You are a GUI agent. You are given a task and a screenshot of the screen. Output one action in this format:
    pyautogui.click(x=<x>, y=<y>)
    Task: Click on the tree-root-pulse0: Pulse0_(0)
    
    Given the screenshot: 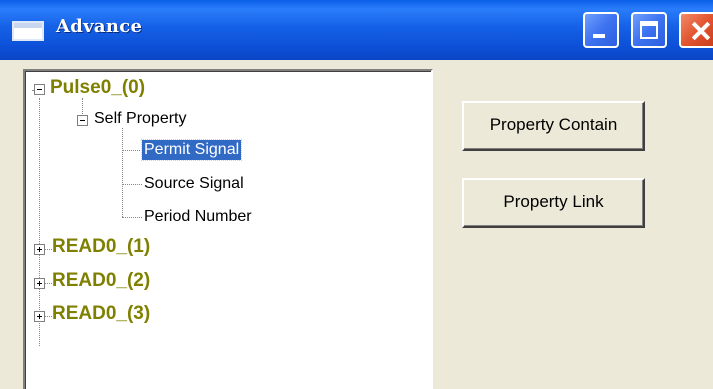 What is the action you would take?
    pyautogui.click(x=97, y=88)
    